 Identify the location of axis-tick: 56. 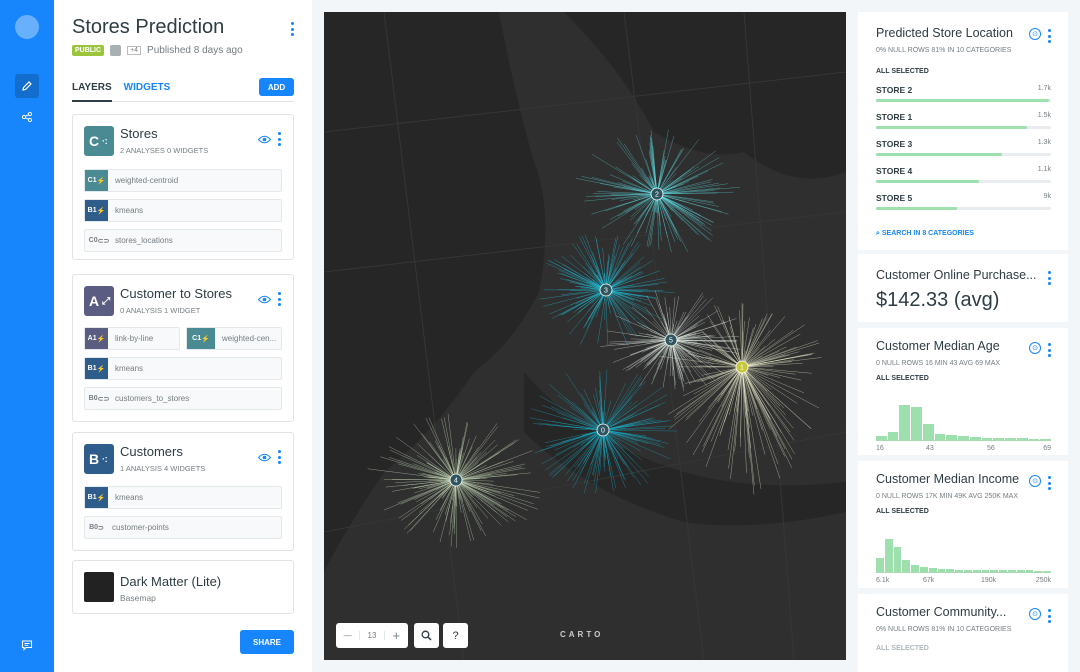
(991, 448).